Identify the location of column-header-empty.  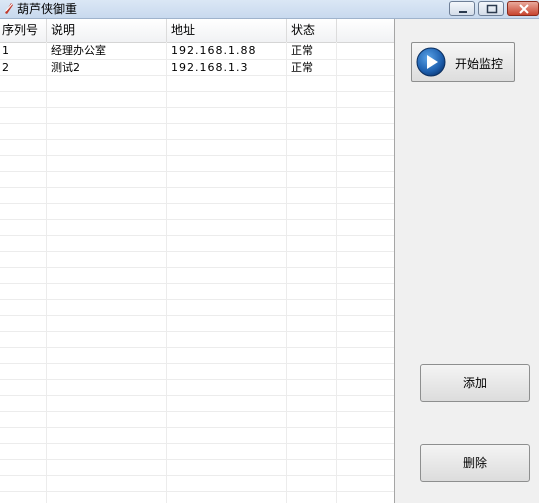
(365, 30).